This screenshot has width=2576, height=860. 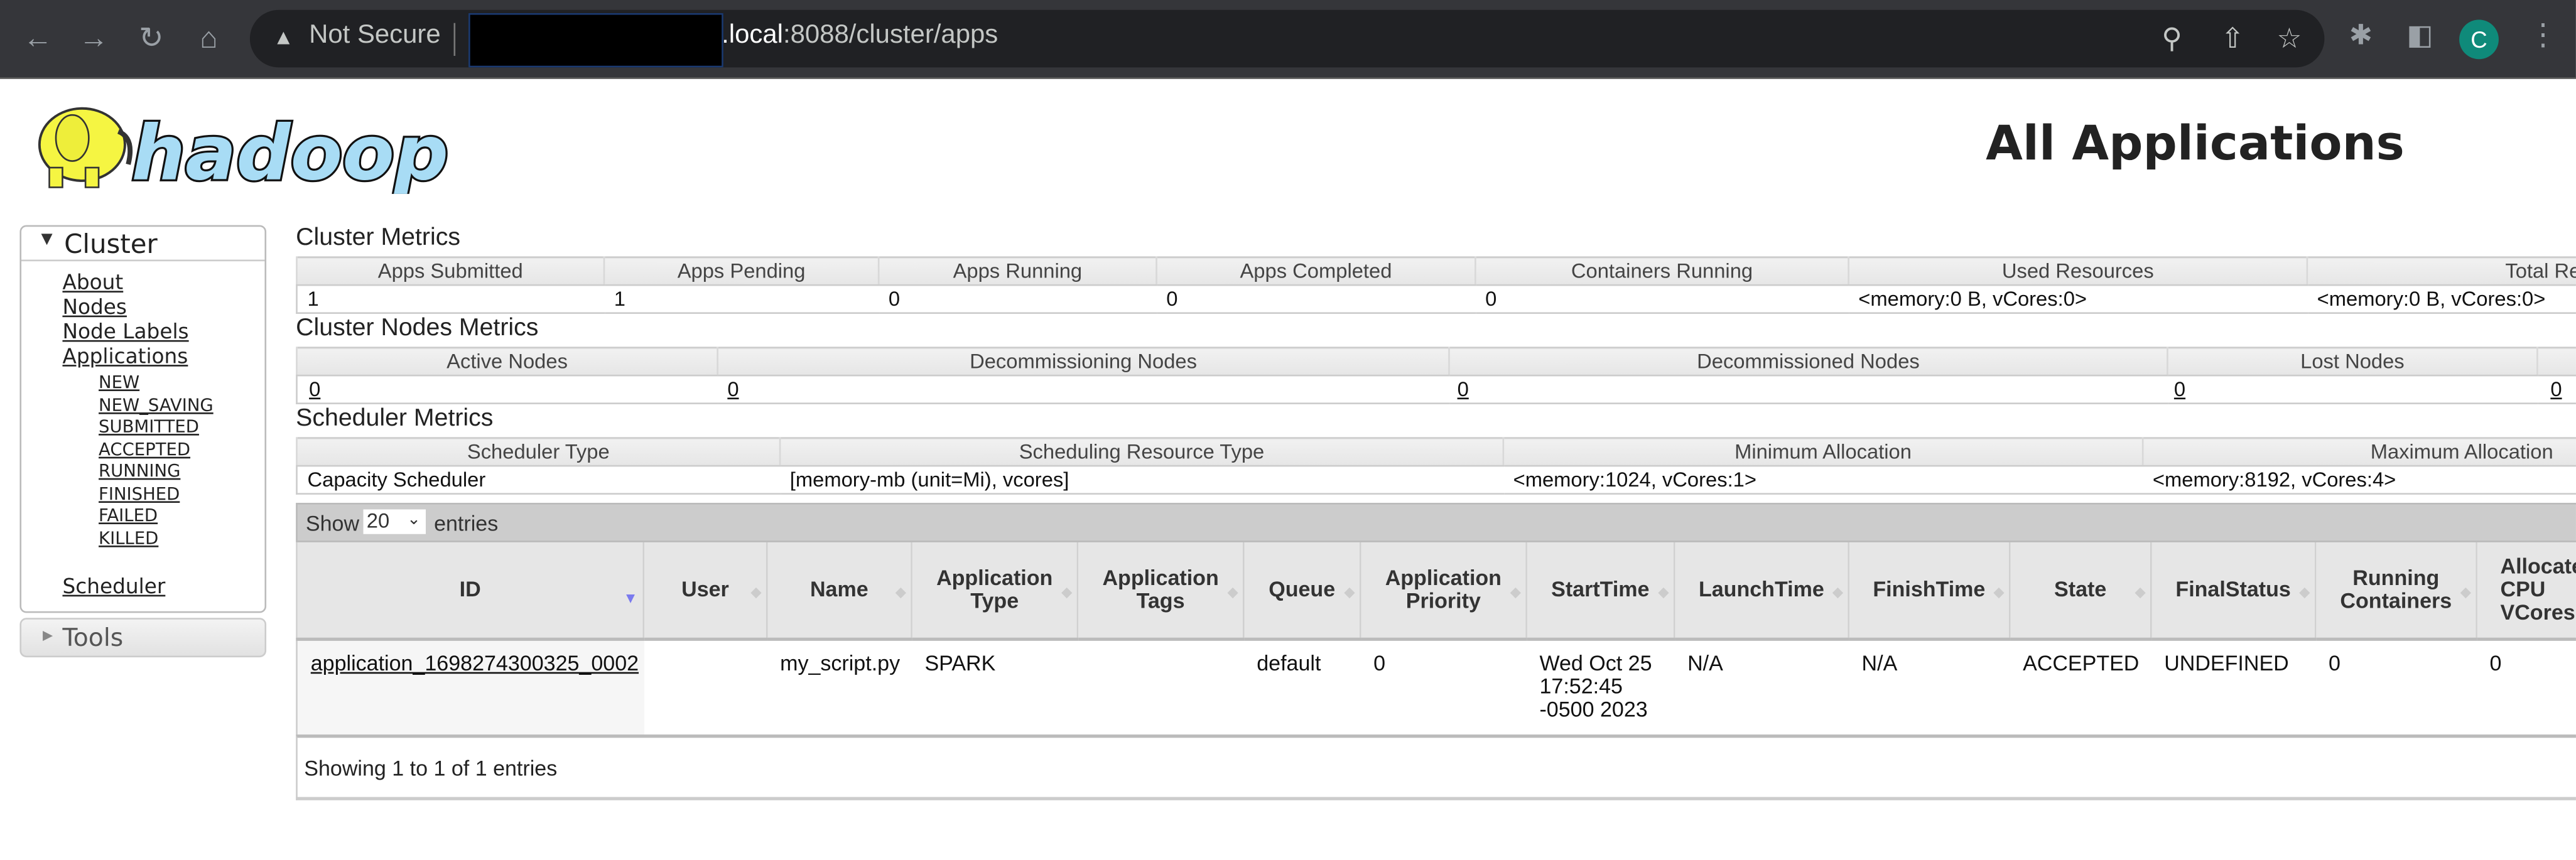 I want to click on cell-queue: default, so click(x=1289, y=662).